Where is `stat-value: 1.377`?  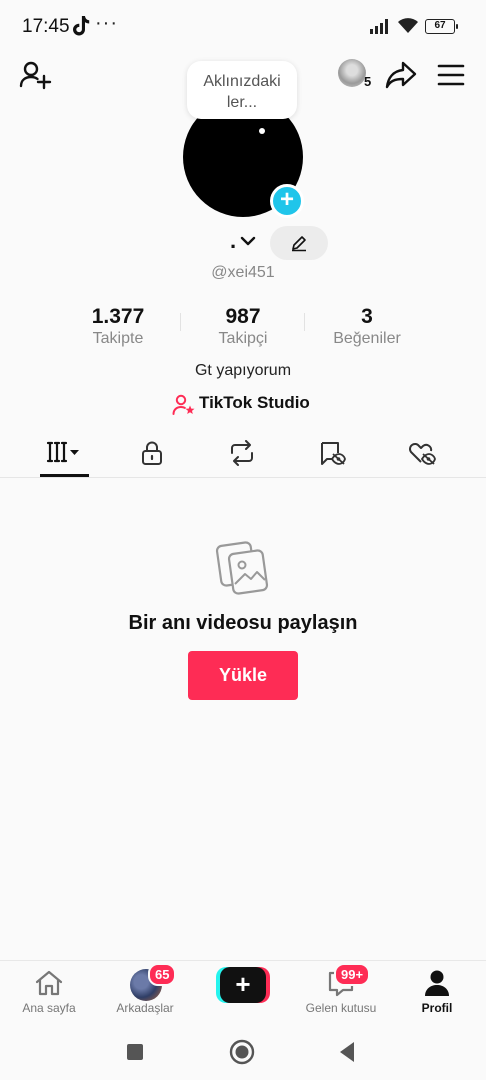
stat-value: 1.377 is located at coordinates (118, 316).